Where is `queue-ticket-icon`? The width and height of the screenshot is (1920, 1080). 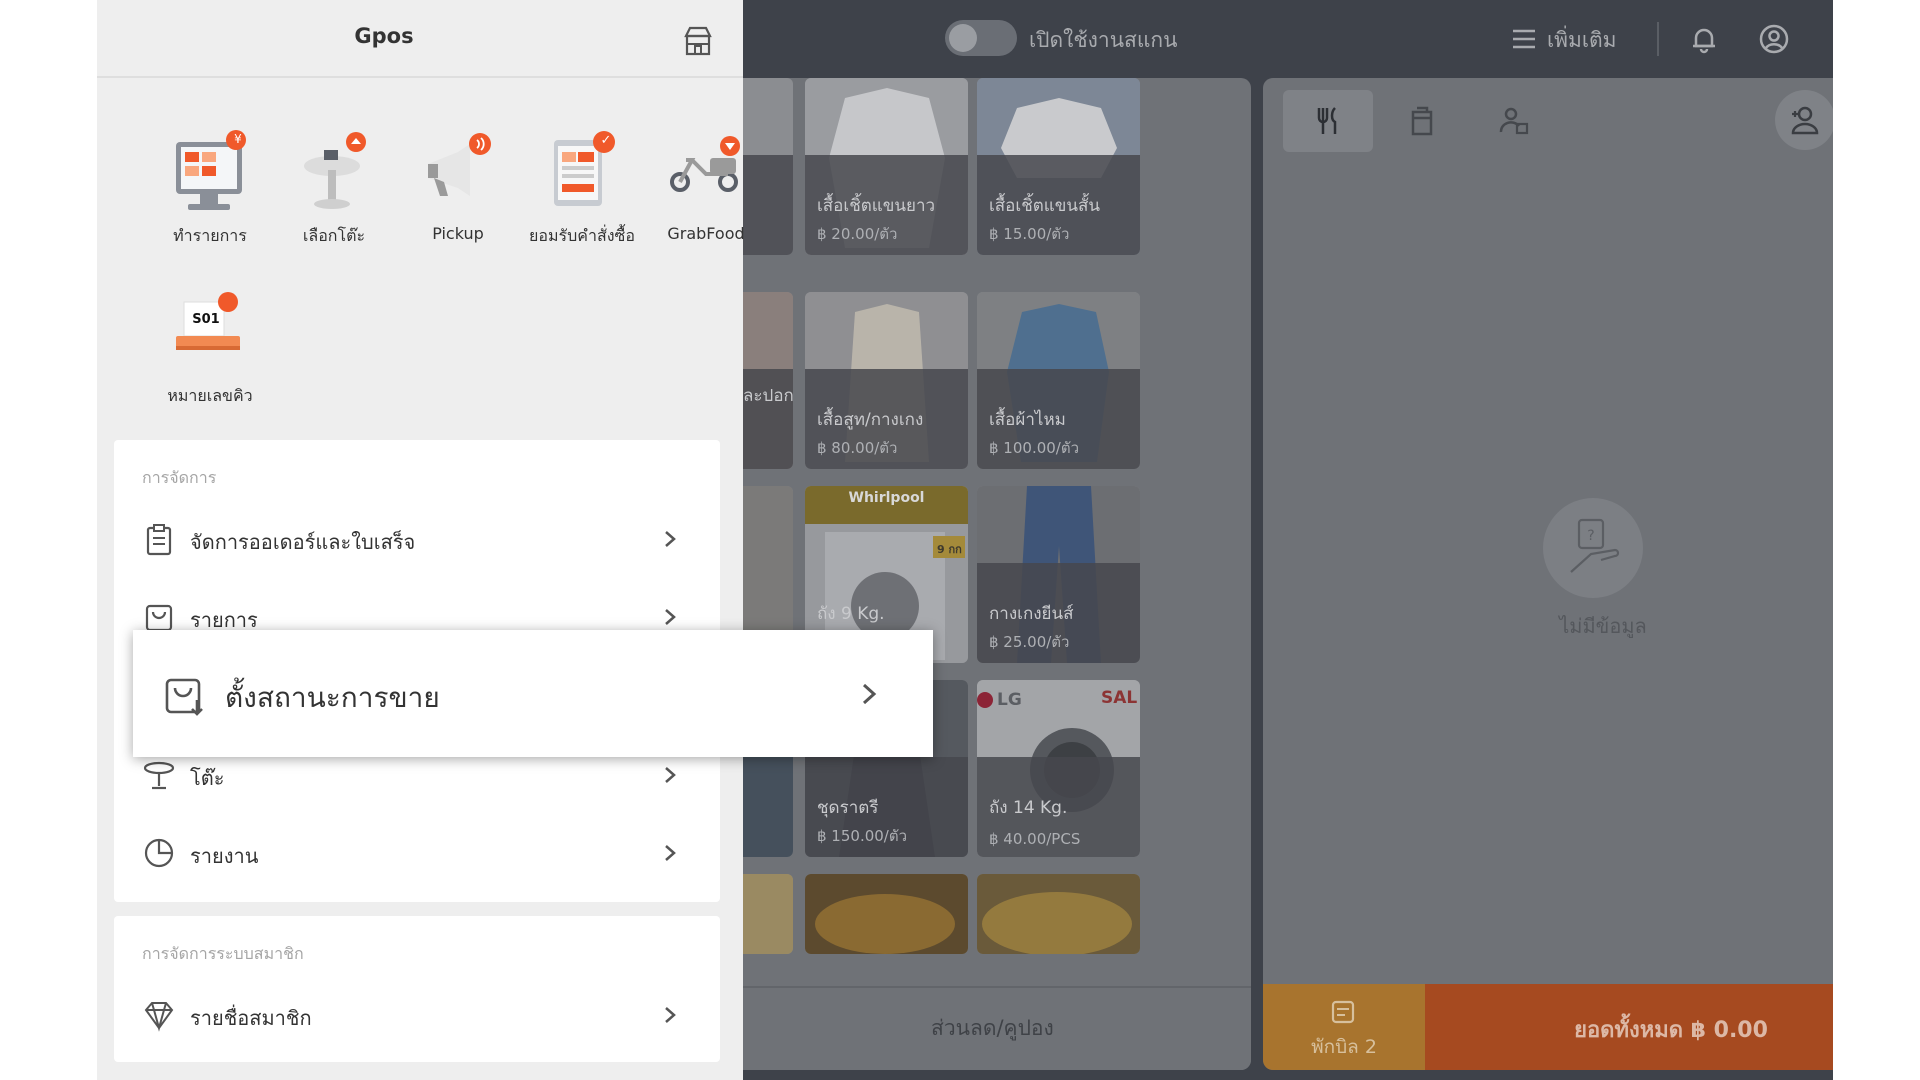 queue-ticket-icon is located at coordinates (208, 321).